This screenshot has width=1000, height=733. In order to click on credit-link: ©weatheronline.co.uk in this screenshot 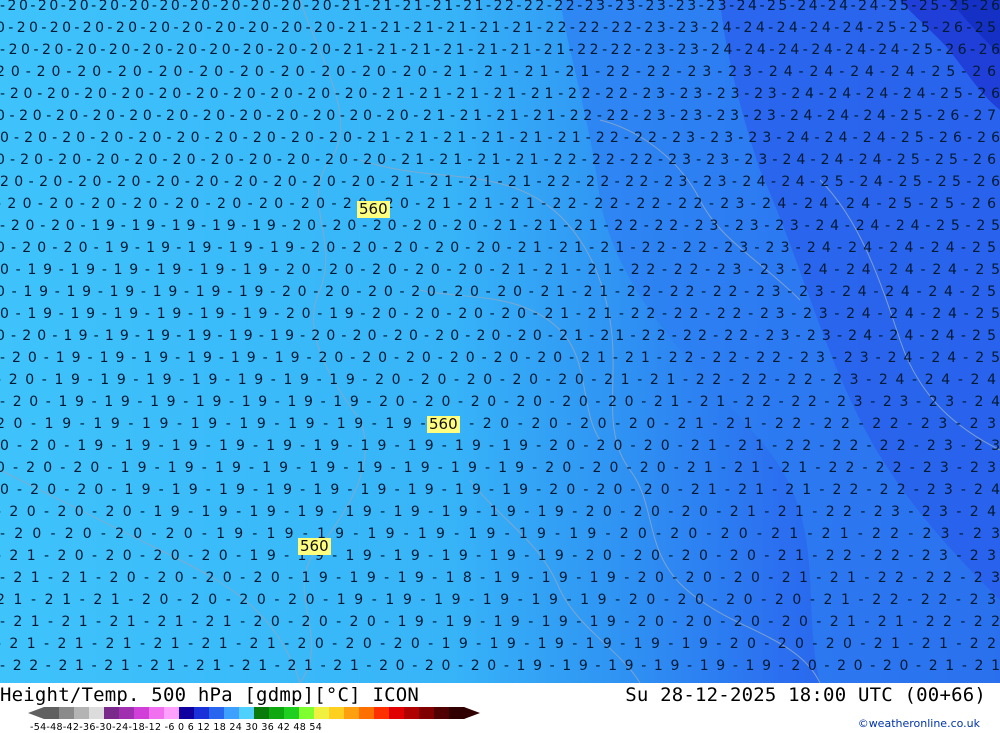, I will do `click(919, 723)`.